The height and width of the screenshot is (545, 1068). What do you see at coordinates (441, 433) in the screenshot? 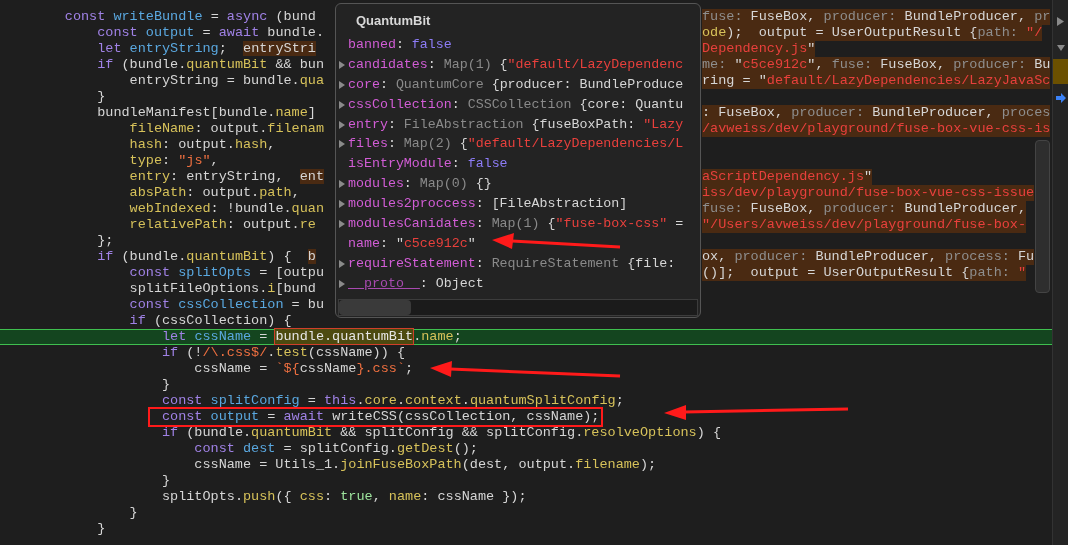
I see `code-line: if (bundle.quantumBit && splitConfig && splitConfig.resolveOptions) {` at bounding box center [441, 433].